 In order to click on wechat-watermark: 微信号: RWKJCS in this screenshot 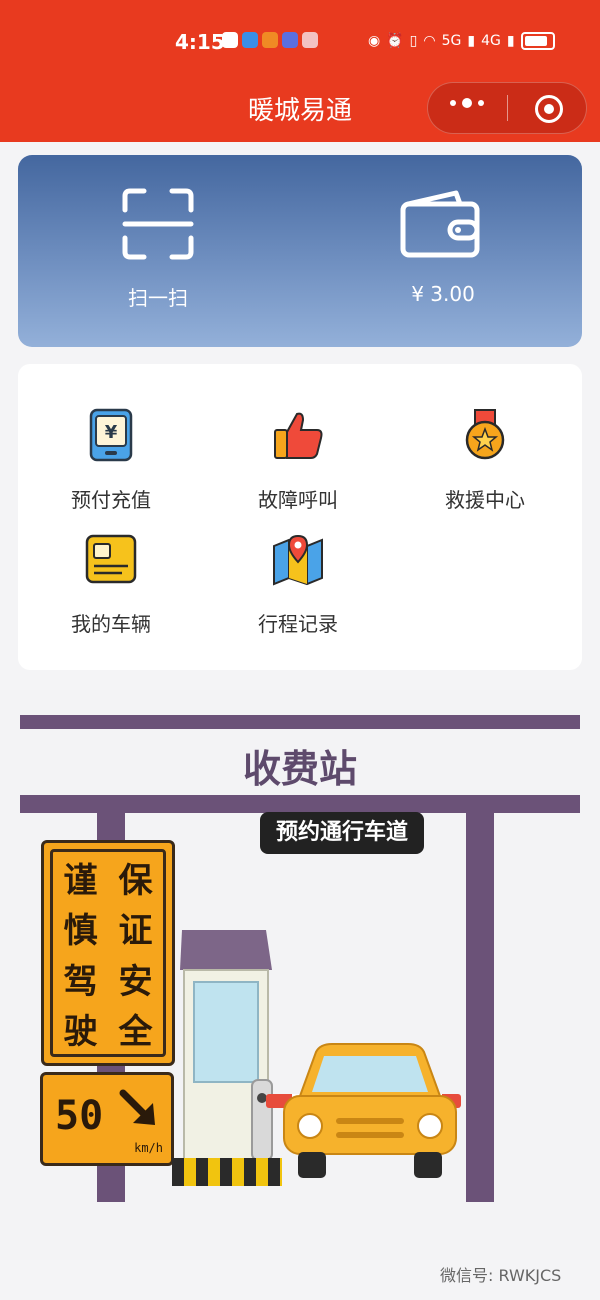, I will do `click(501, 1275)`.